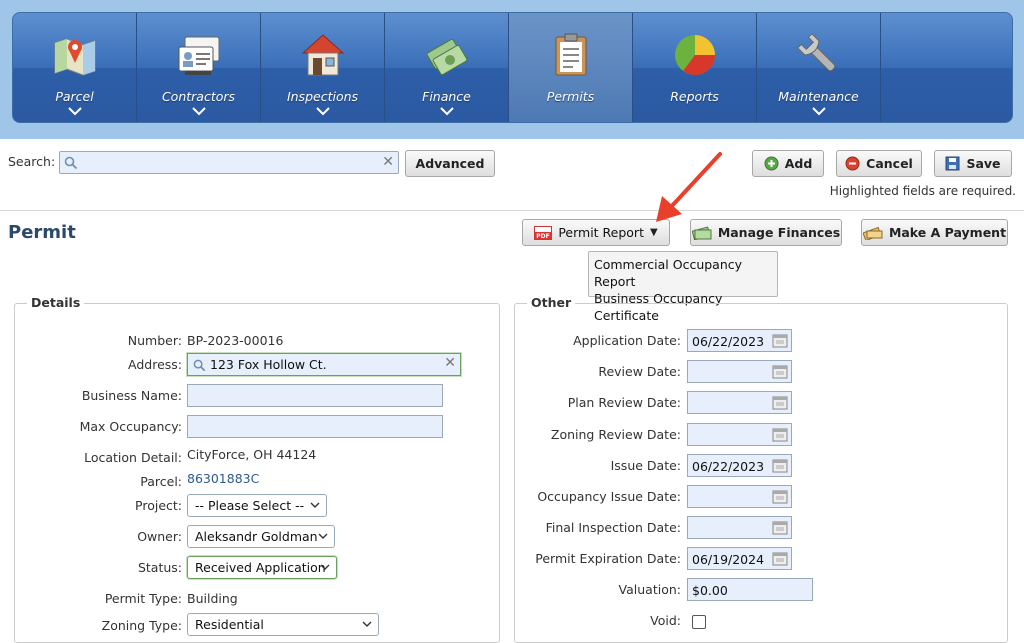 The height and width of the screenshot is (643, 1024). I want to click on location-detail-value: CityForce, OH 44124, so click(252, 454).